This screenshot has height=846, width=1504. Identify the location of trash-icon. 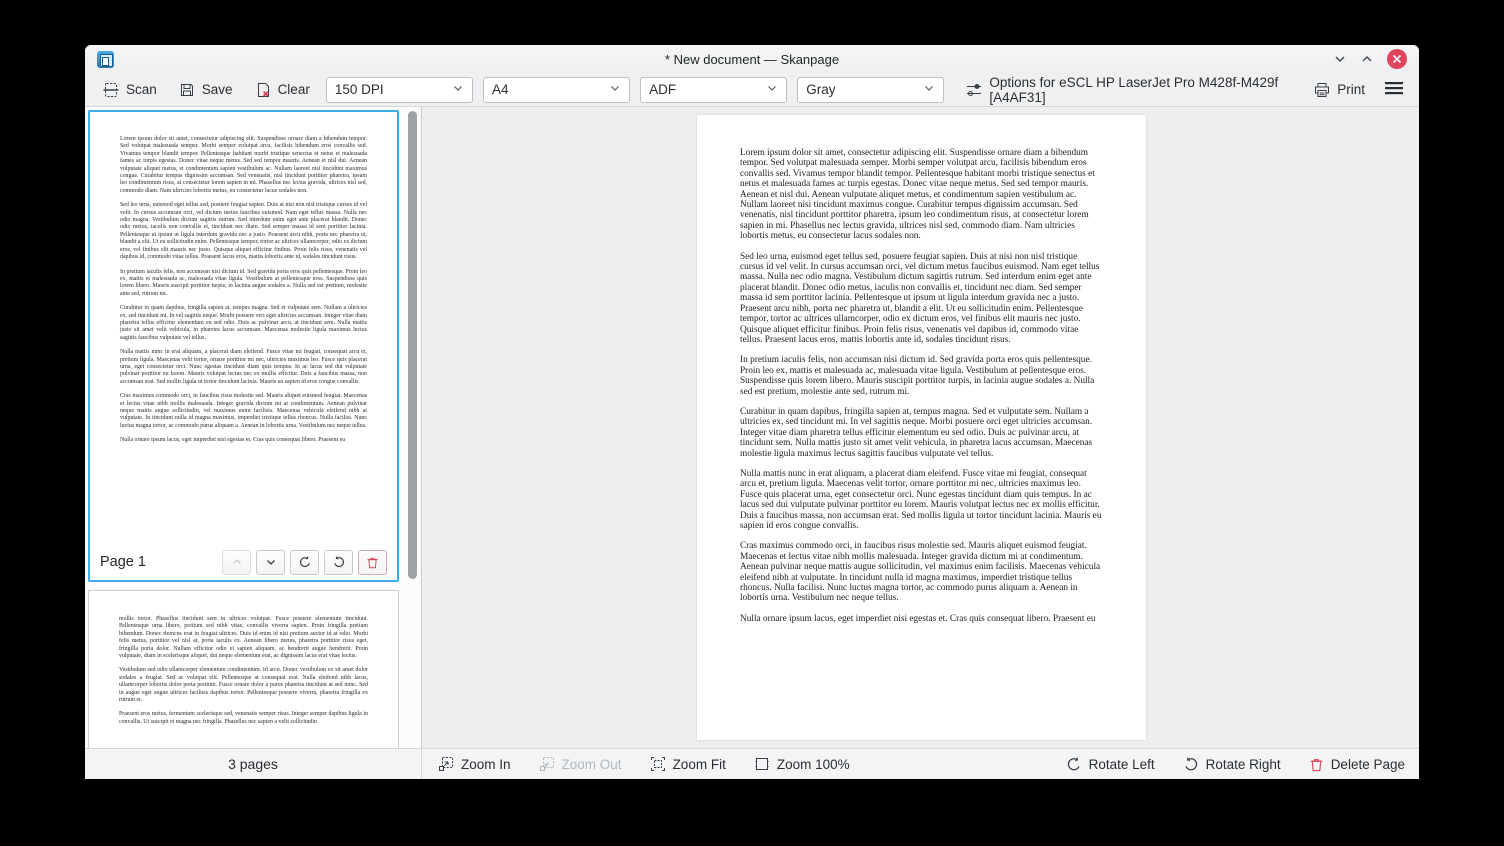
(1316, 764).